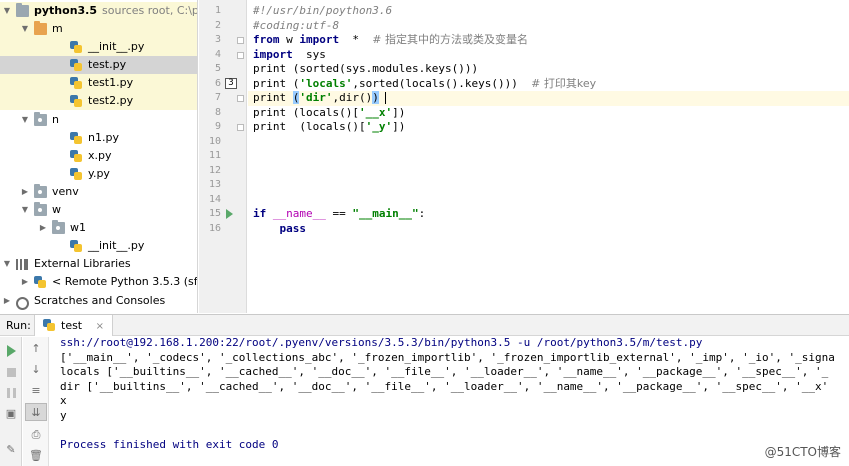  I want to click on pause-button, so click(11, 393).